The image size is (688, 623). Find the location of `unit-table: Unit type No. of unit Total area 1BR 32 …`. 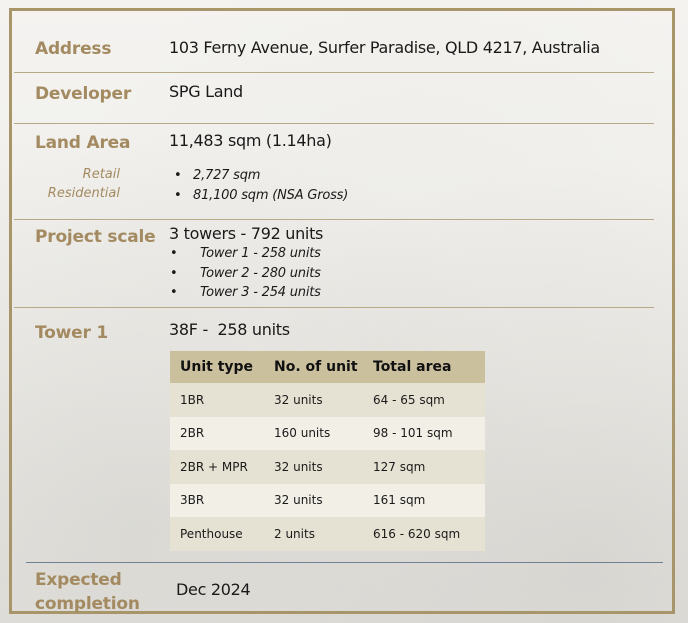

unit-table: Unit type No. of unit Total area 1BR 32 … is located at coordinates (327, 451).